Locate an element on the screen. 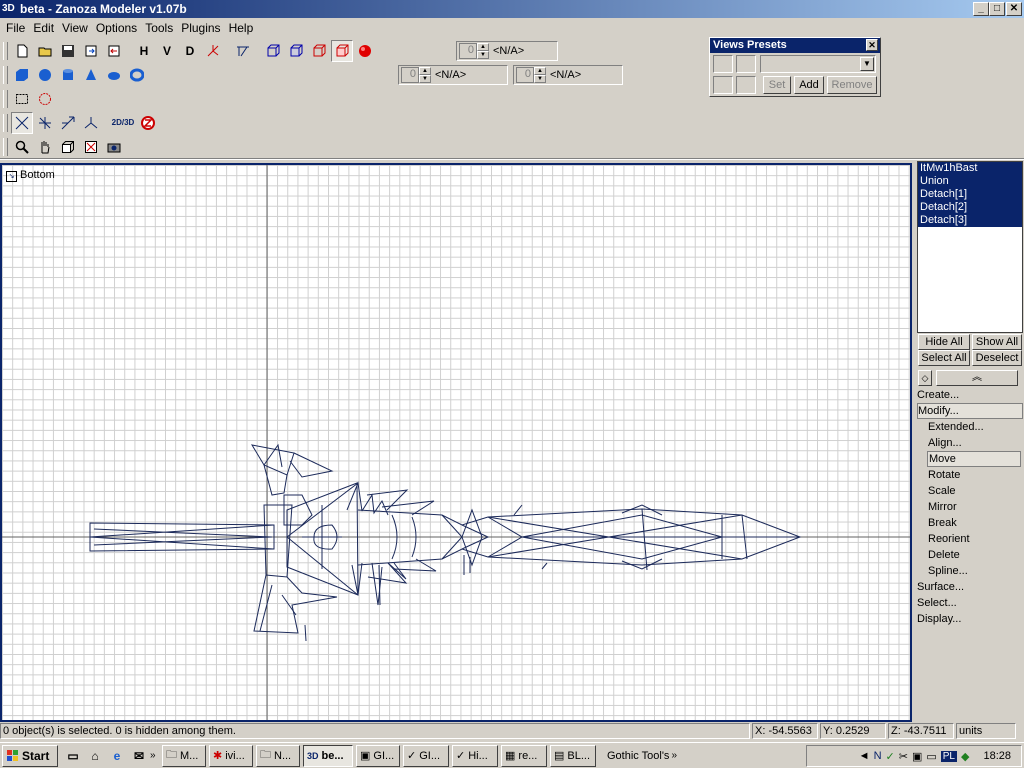 The height and width of the screenshot is (768, 1024). orbit-button is located at coordinates (68, 147).